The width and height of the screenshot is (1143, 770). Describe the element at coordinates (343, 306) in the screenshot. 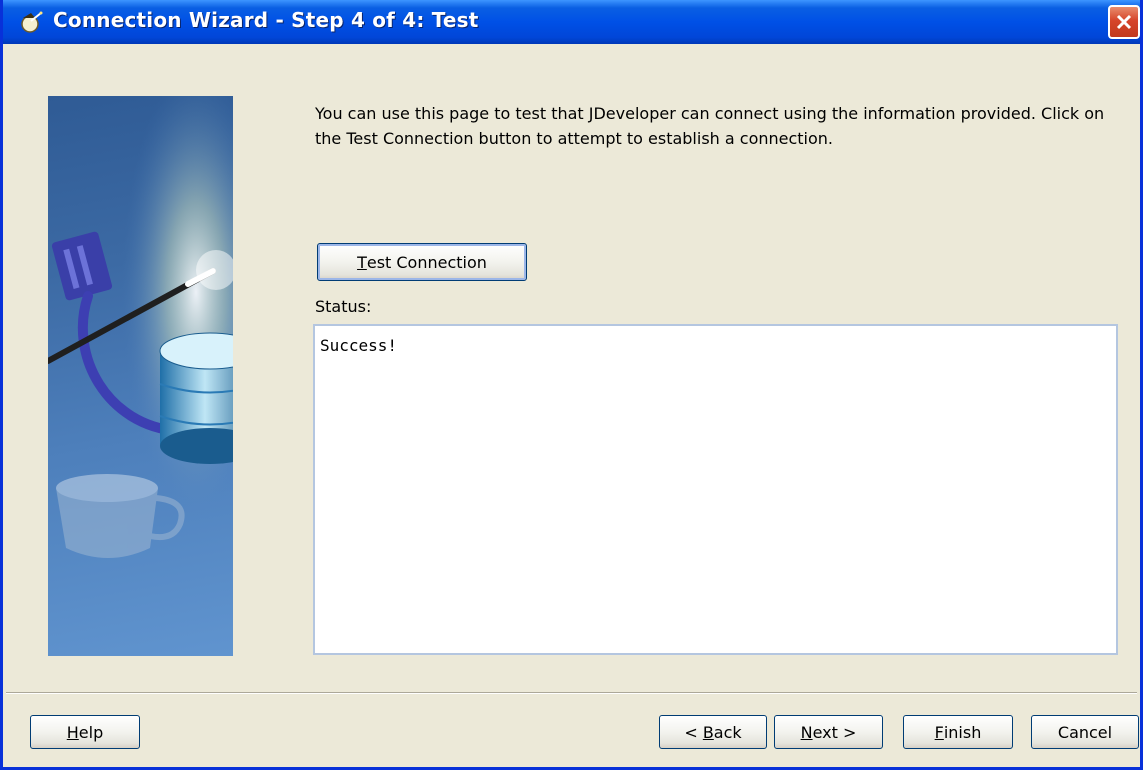

I see `status-label: Status:` at that location.